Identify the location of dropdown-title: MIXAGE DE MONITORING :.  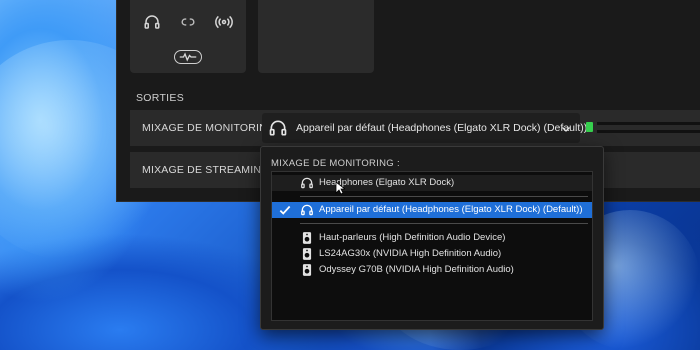
(335, 163).